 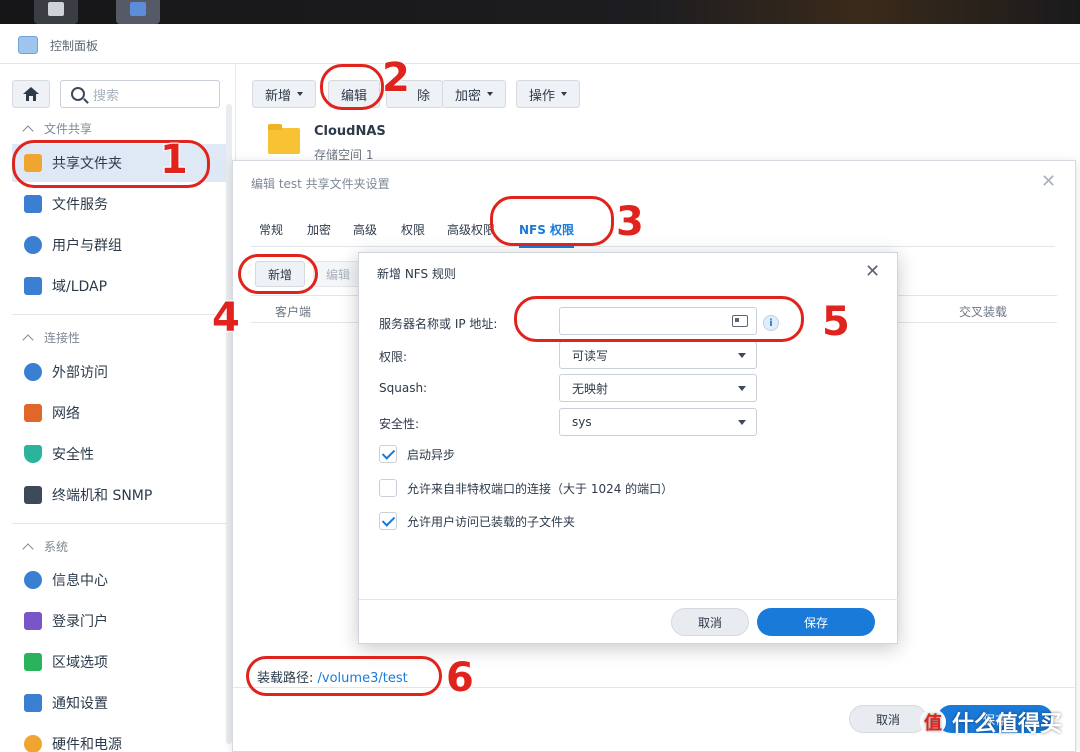 I want to click on annotation-number-4: 4, so click(x=226, y=318).